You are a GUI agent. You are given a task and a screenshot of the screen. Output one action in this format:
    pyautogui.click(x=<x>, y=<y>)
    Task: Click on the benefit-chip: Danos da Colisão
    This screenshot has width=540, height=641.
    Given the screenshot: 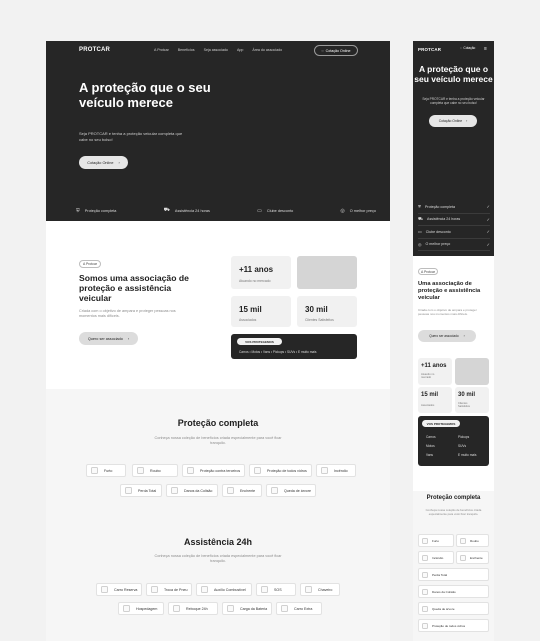 What is the action you would take?
    pyautogui.click(x=192, y=490)
    